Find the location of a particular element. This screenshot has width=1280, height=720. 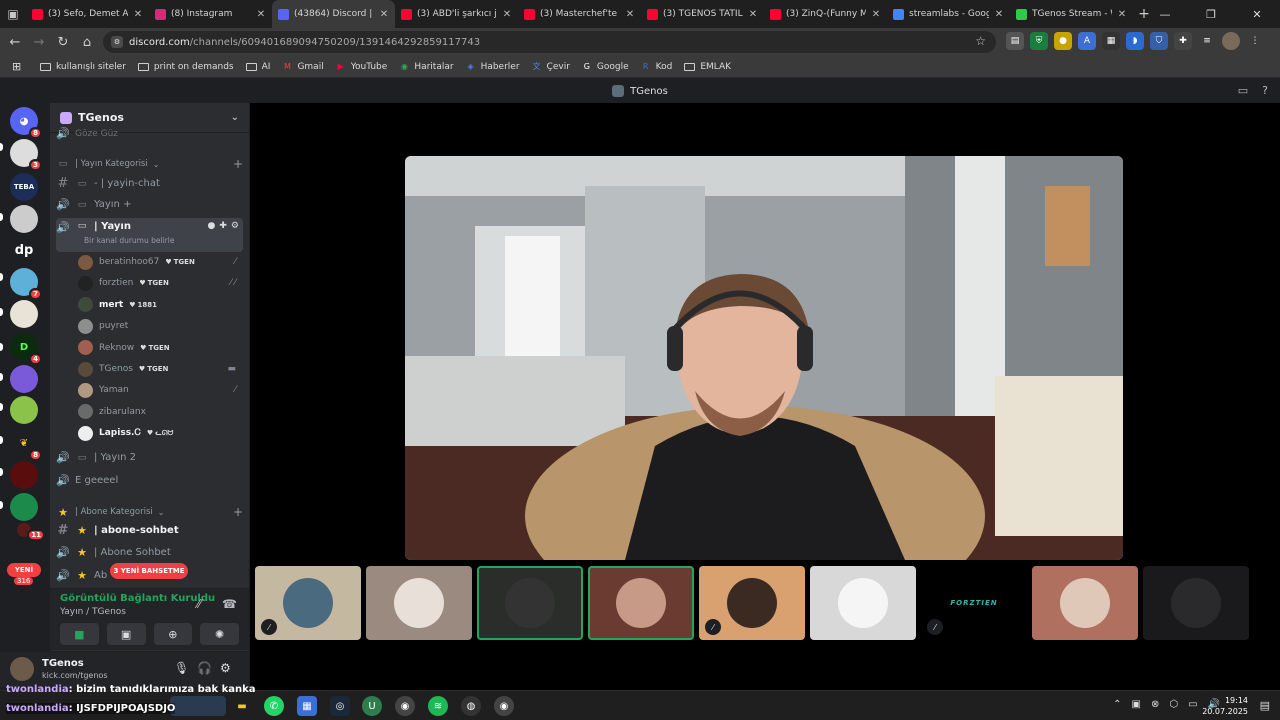

add-channel-icon: + is located at coordinates (238, 512).